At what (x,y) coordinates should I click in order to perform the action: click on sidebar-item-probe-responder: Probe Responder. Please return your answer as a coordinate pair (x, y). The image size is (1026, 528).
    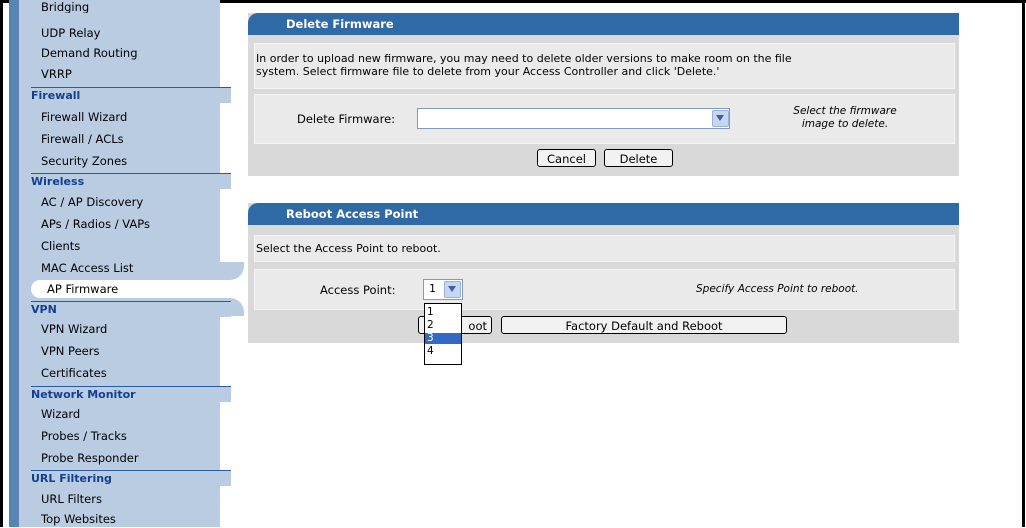
    Looking at the image, I should click on (90, 458).